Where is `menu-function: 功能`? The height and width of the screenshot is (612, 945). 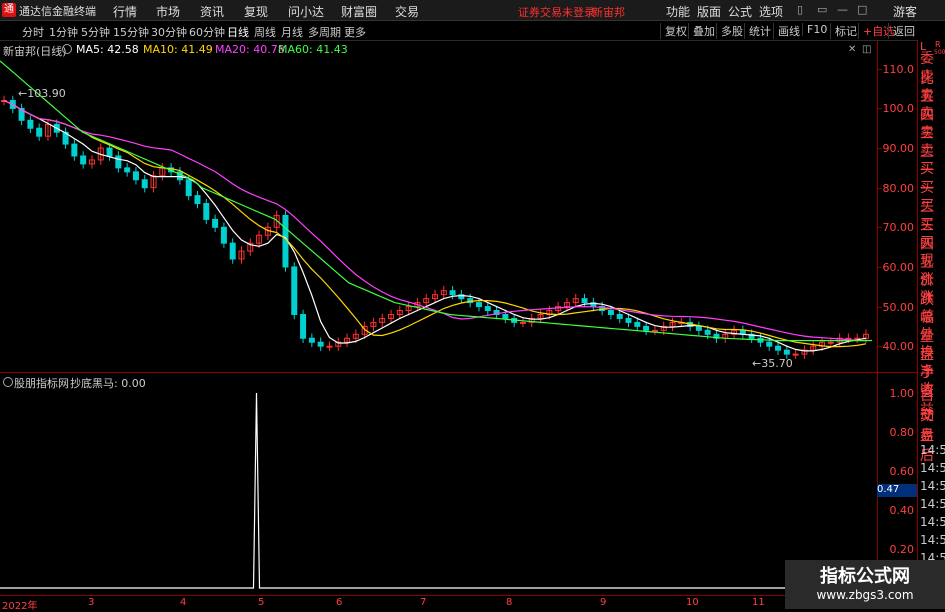 menu-function: 功能 is located at coordinates (678, 11).